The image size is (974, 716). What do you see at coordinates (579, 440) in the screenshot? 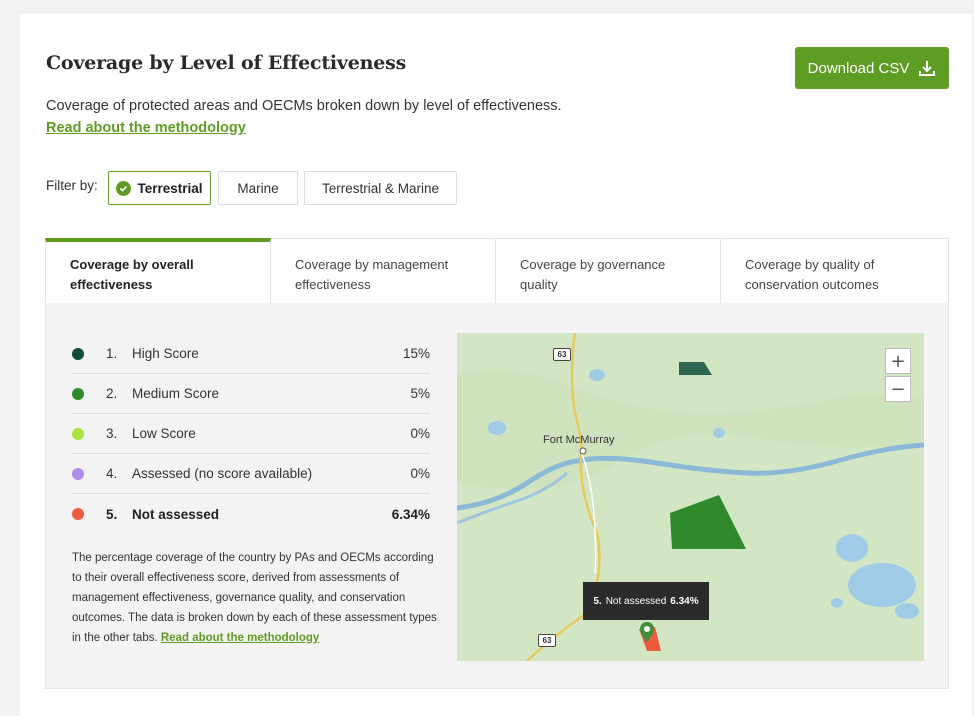
I see `city-label: Fort McMurray` at bounding box center [579, 440].